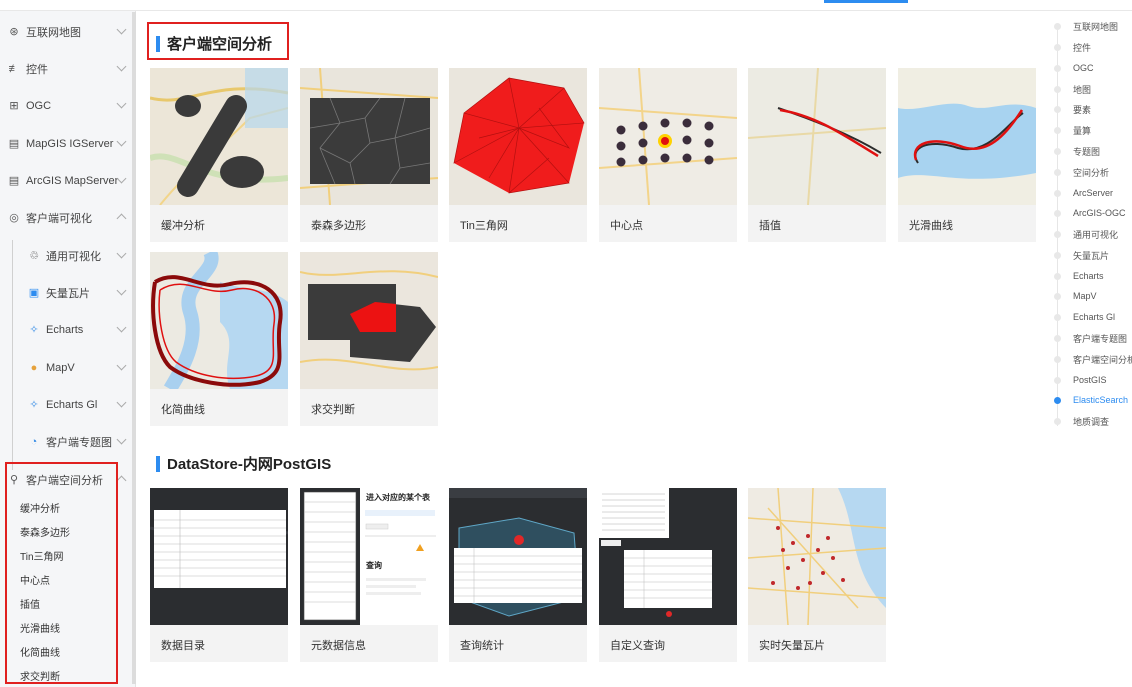 The width and height of the screenshot is (1132, 687). I want to click on sidebar-scrollbar, so click(134, 348).